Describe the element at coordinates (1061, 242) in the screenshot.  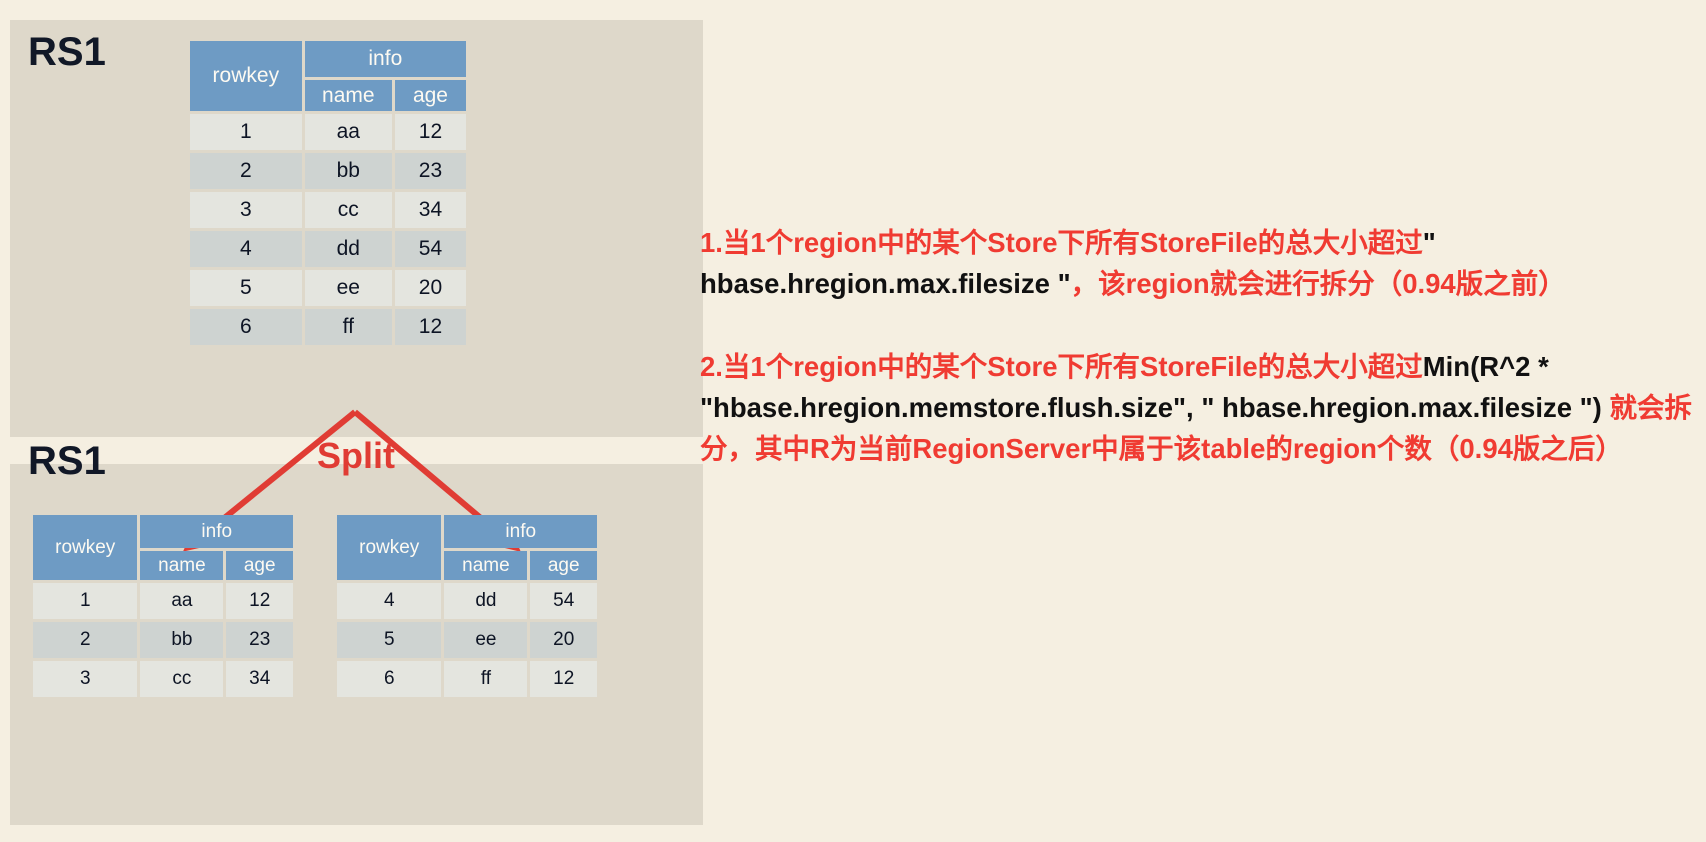
I see `note-1-text-before: 1.当1个region中的某个Store下所有StoreFile的总大小超过` at that location.